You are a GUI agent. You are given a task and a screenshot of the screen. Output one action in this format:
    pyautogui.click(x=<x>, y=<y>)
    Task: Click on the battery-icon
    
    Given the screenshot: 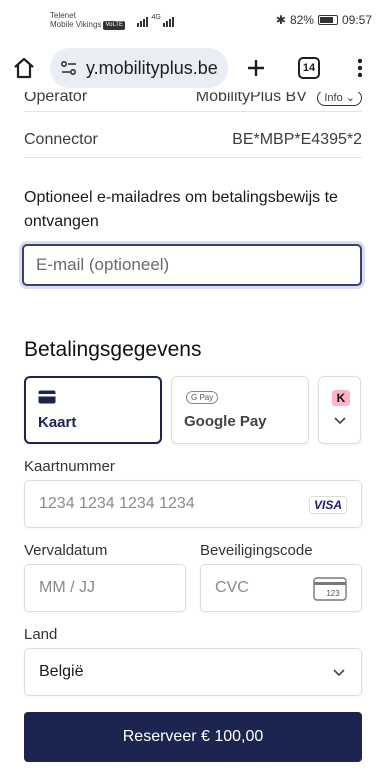 What is the action you would take?
    pyautogui.click(x=327, y=20)
    